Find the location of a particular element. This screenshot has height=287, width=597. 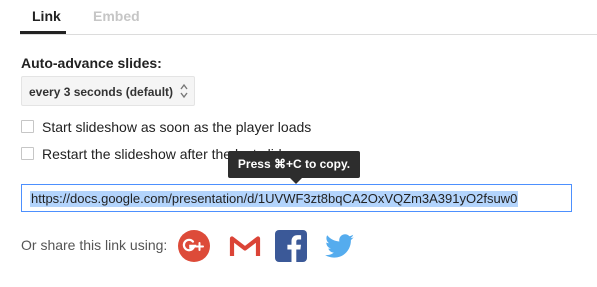

tab-link: Link is located at coordinates (46, 16).